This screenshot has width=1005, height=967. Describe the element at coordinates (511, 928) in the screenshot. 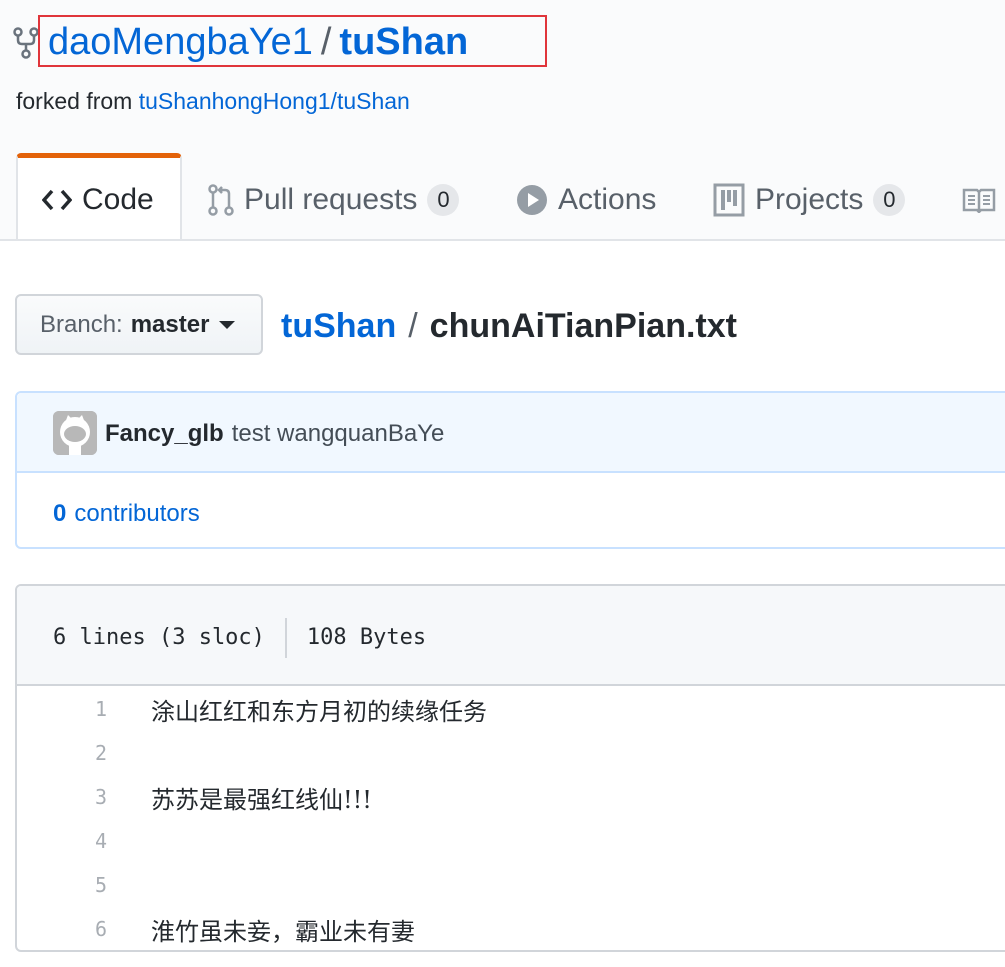

I see `code-line: 6 淮竹虽未妾，霸业未有妻` at that location.